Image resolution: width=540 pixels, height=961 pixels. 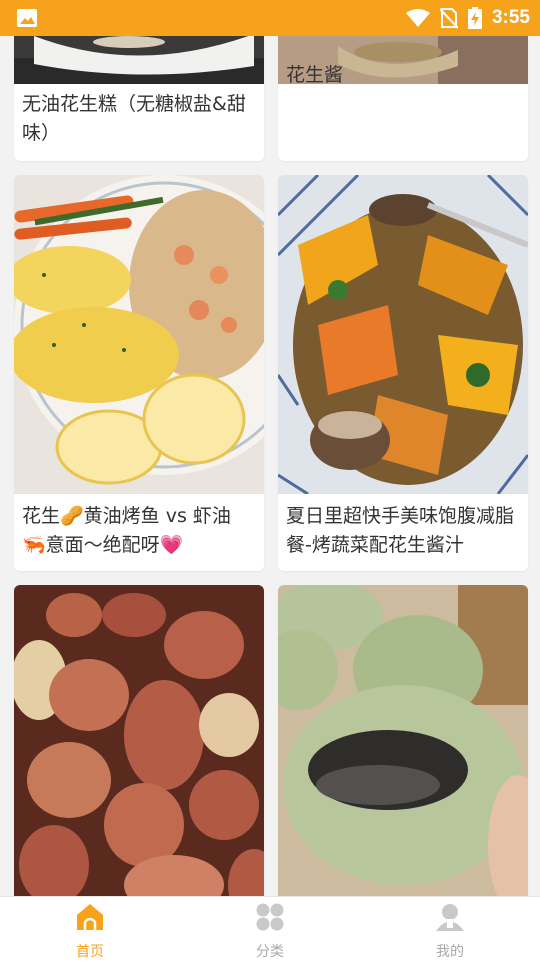 What do you see at coordinates (270, 917) in the screenshot?
I see `category-grid-icon` at bounding box center [270, 917].